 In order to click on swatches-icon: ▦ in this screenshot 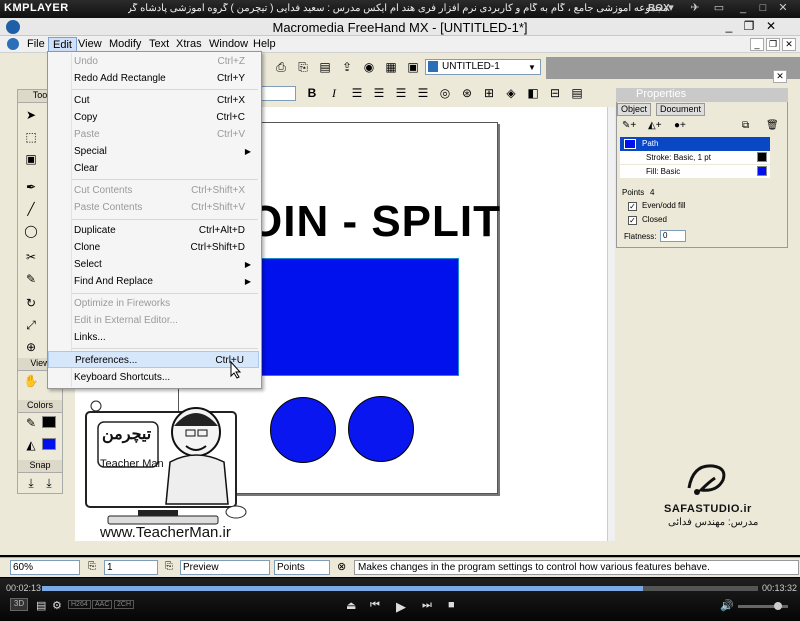, I will do `click(391, 67)`.